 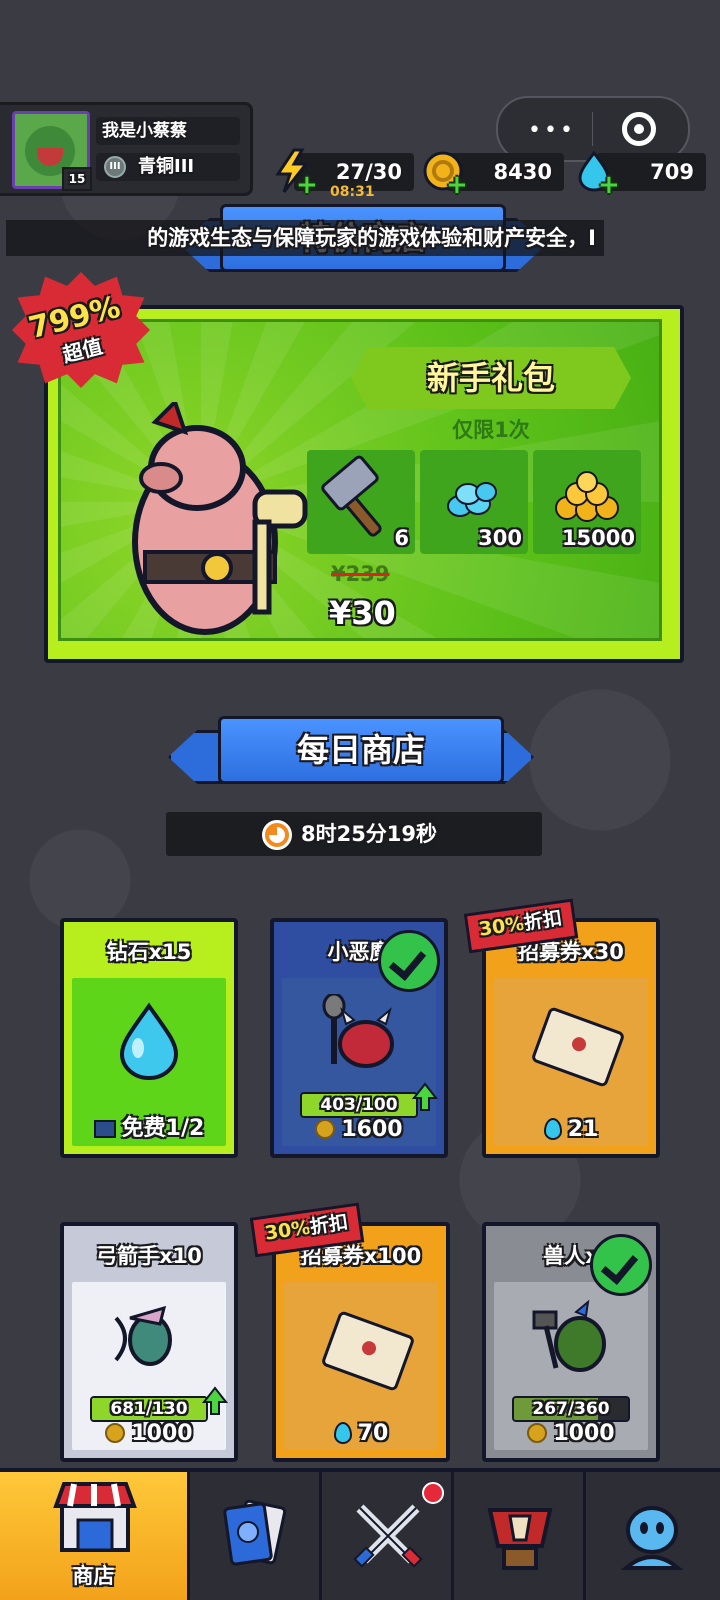 I want to click on shop-card-recruit-30: 招募券x30 21, so click(x=571, y=1038).